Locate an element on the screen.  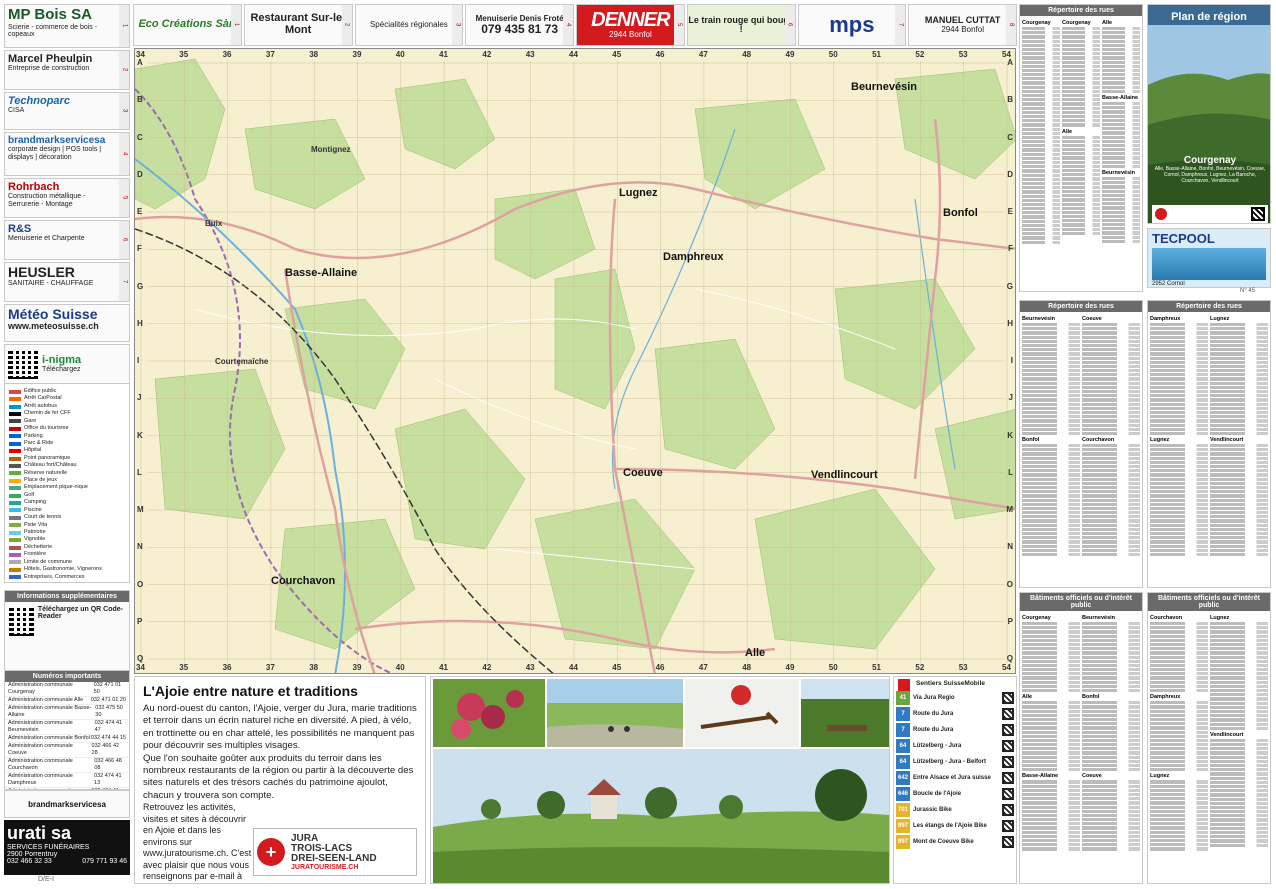
index-col: Beurnevésin Bonfol is located at coordinates (1051, 435).